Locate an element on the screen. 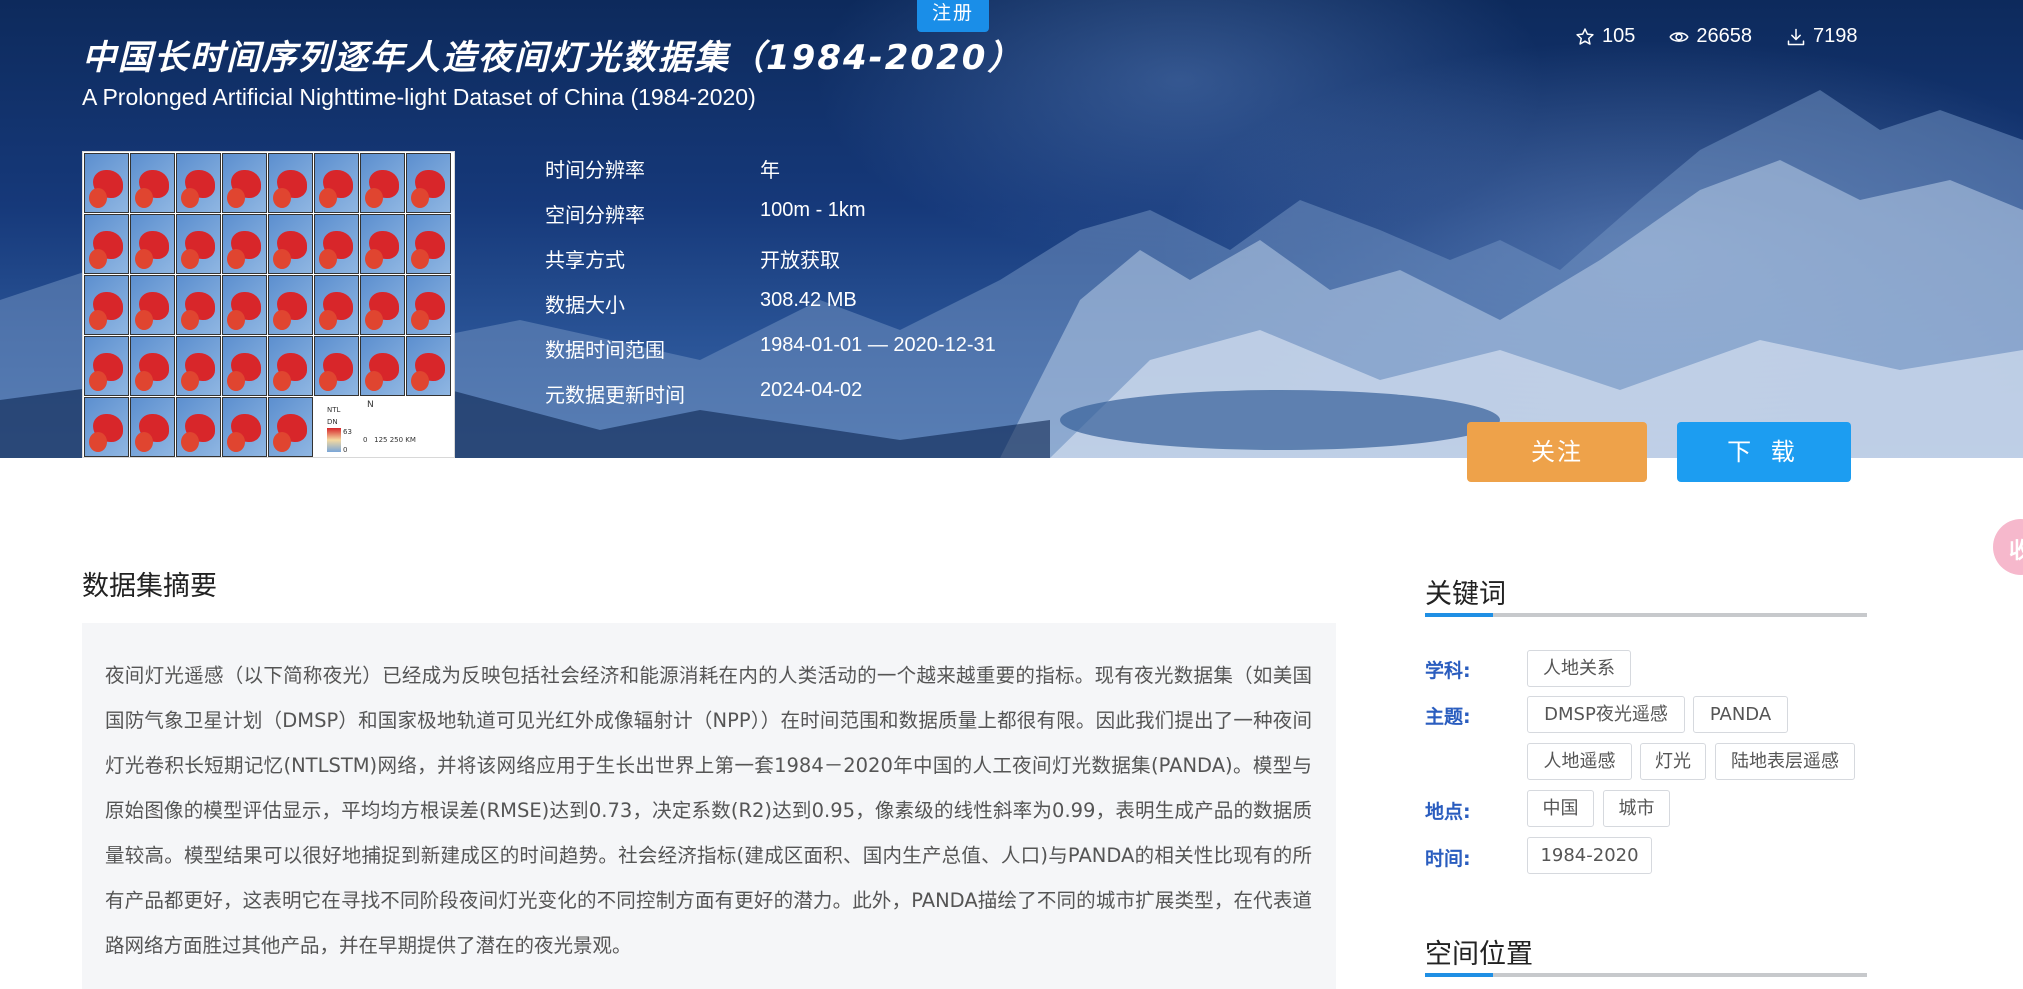 The image size is (2023, 989). meta-value: 100m - 1km is located at coordinates (813, 210).